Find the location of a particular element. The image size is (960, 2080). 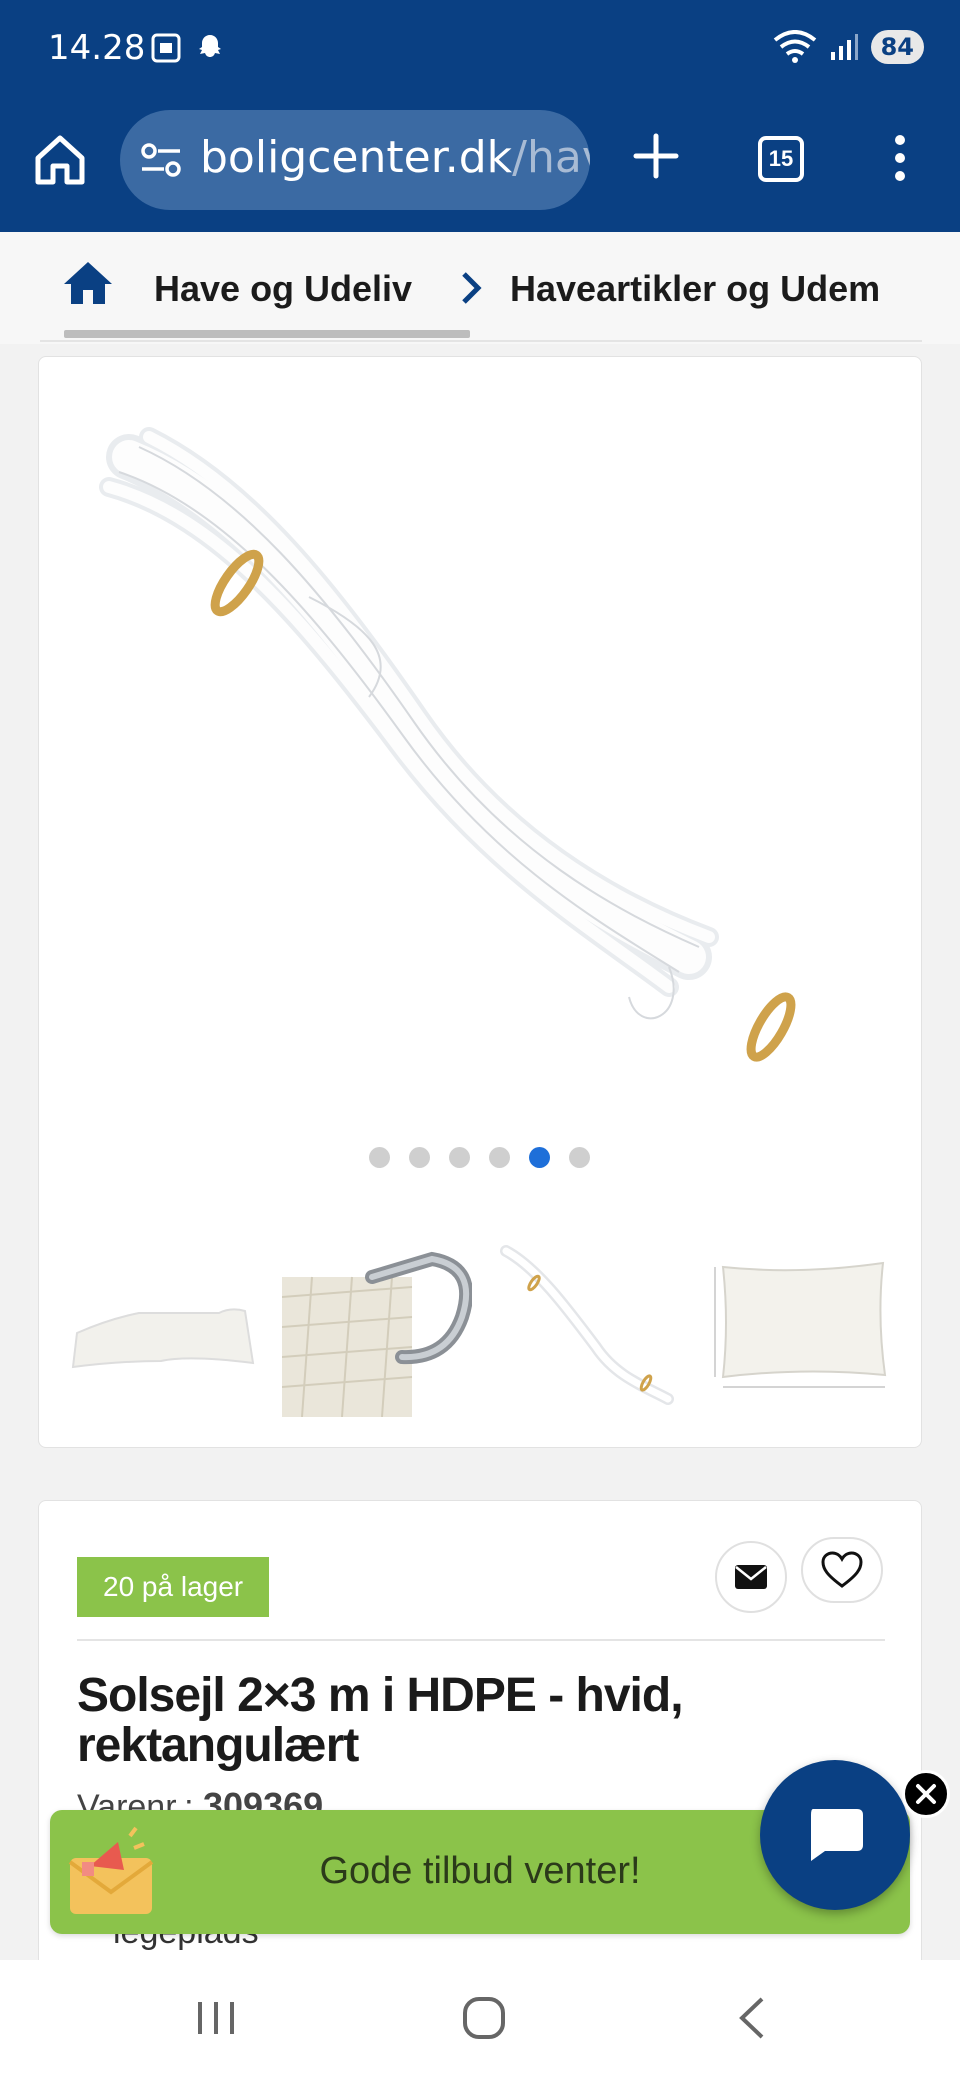

envelope-icon is located at coordinates (751, 1577).